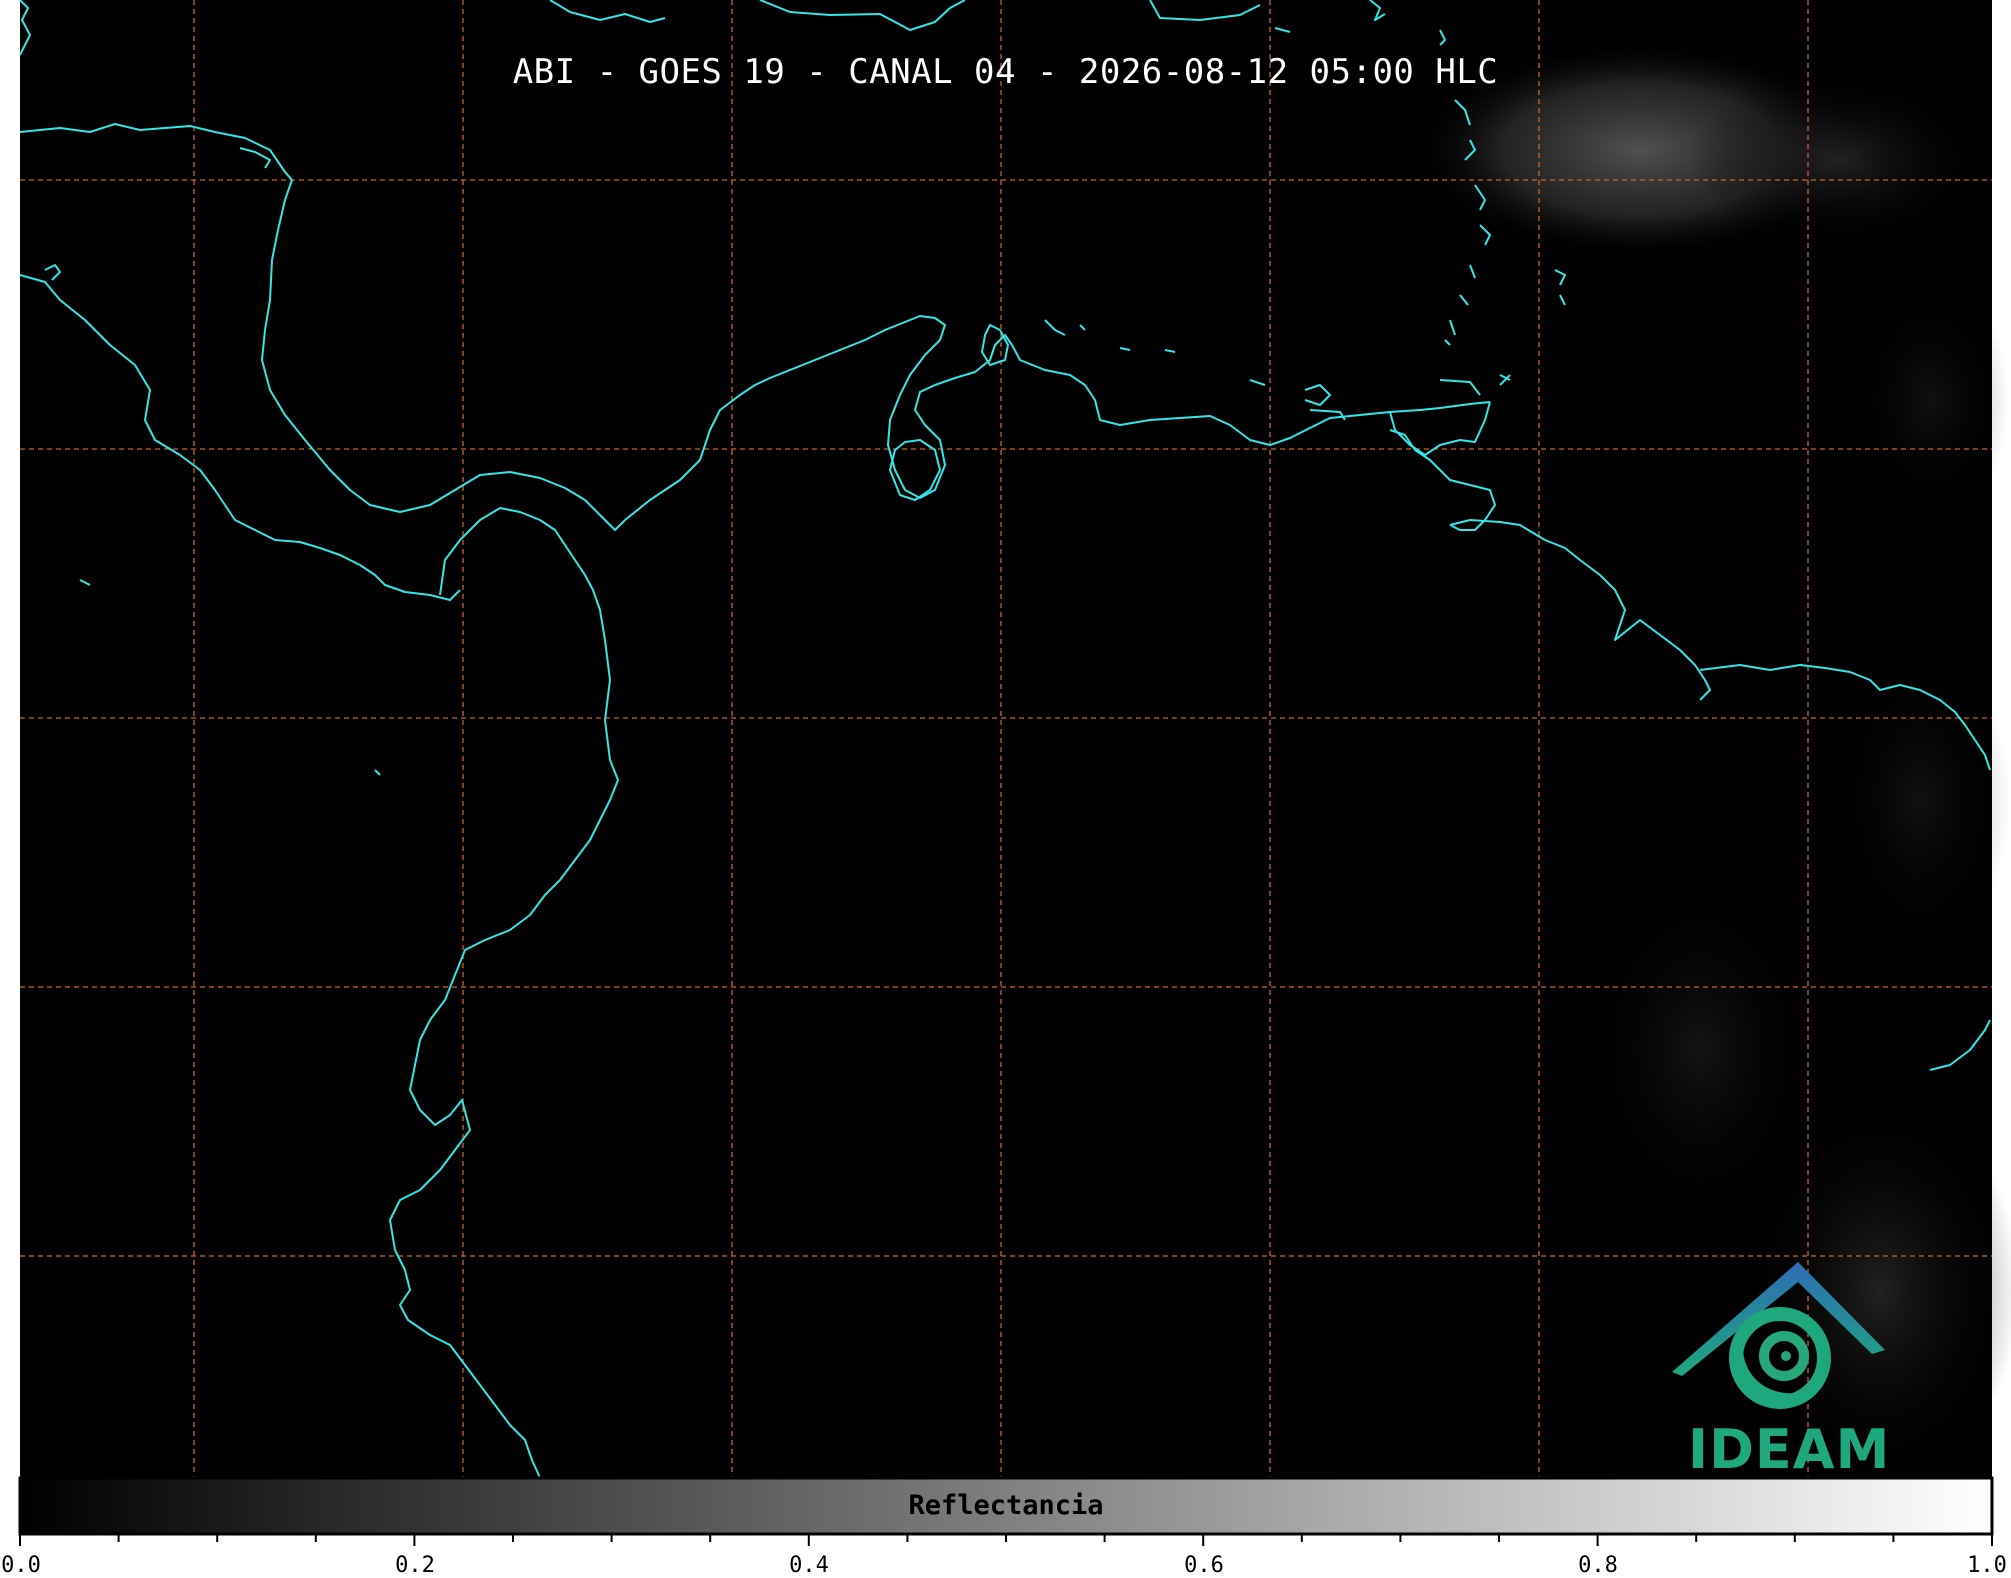  What do you see at coordinates (809, 1565) in the screenshot?
I see `colorbar-tick-label: 0.4` at bounding box center [809, 1565].